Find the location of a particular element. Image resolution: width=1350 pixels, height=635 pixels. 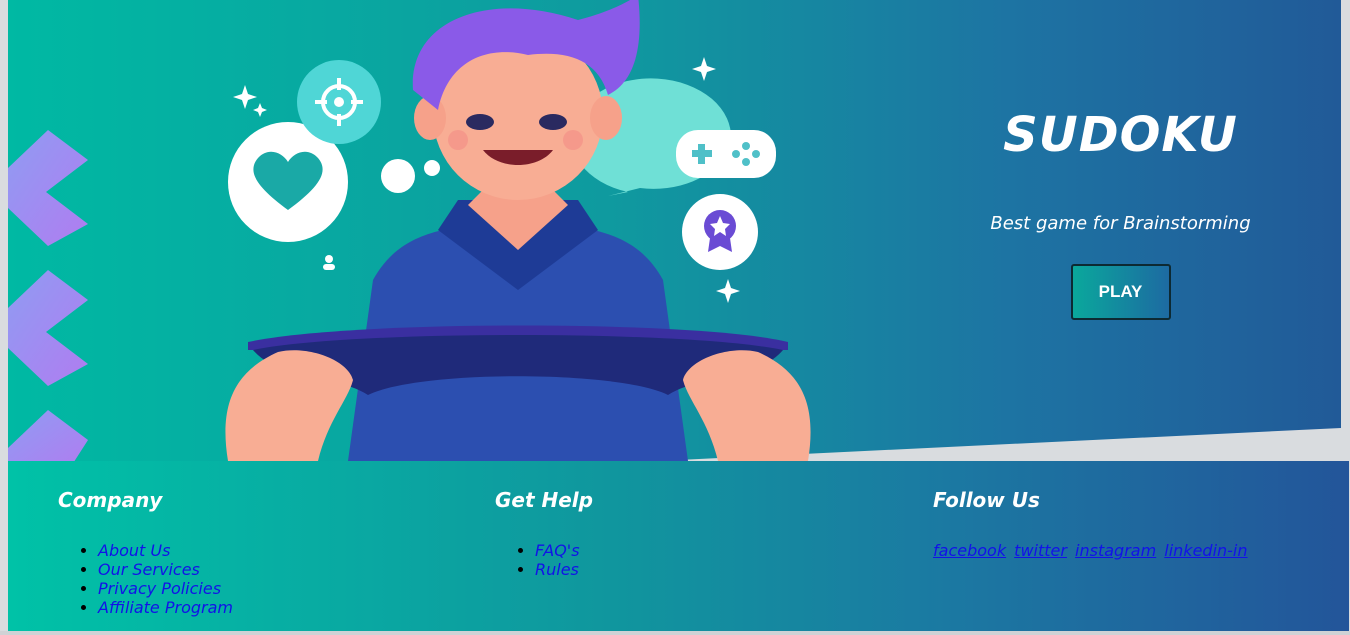

list-item: Privacy Policies is located at coordinates (165, 588).